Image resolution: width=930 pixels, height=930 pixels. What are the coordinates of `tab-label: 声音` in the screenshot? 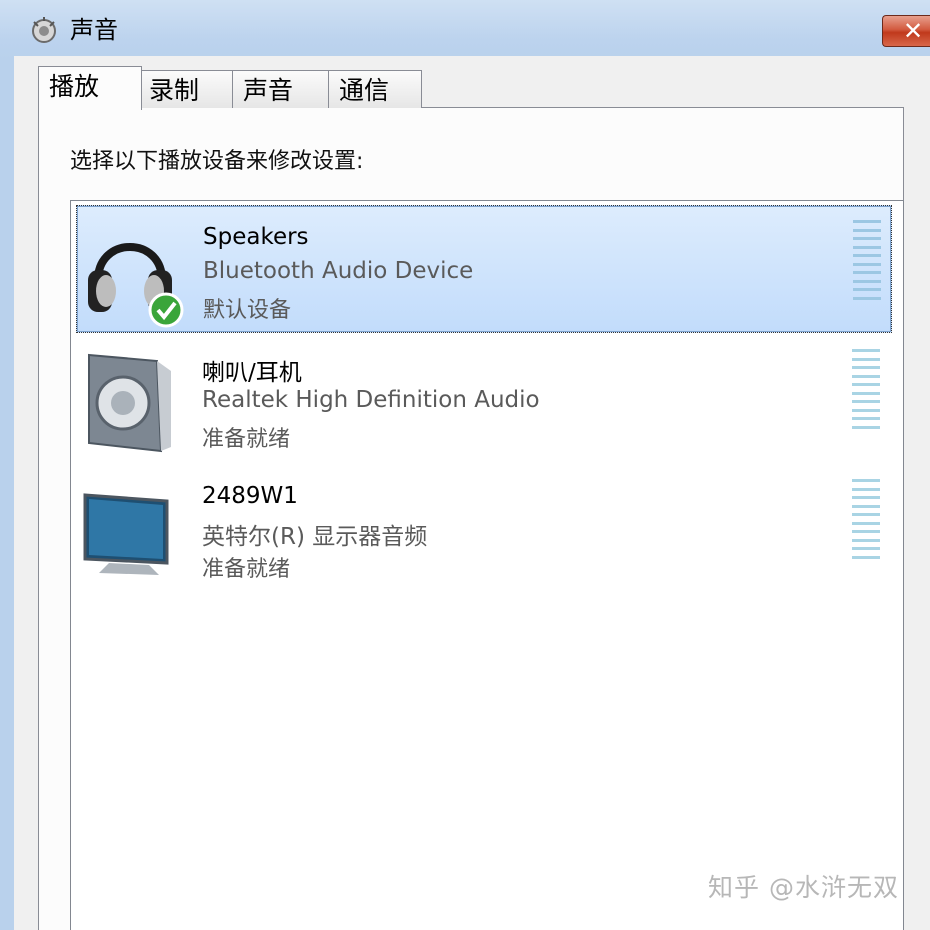 It's located at (268, 90).